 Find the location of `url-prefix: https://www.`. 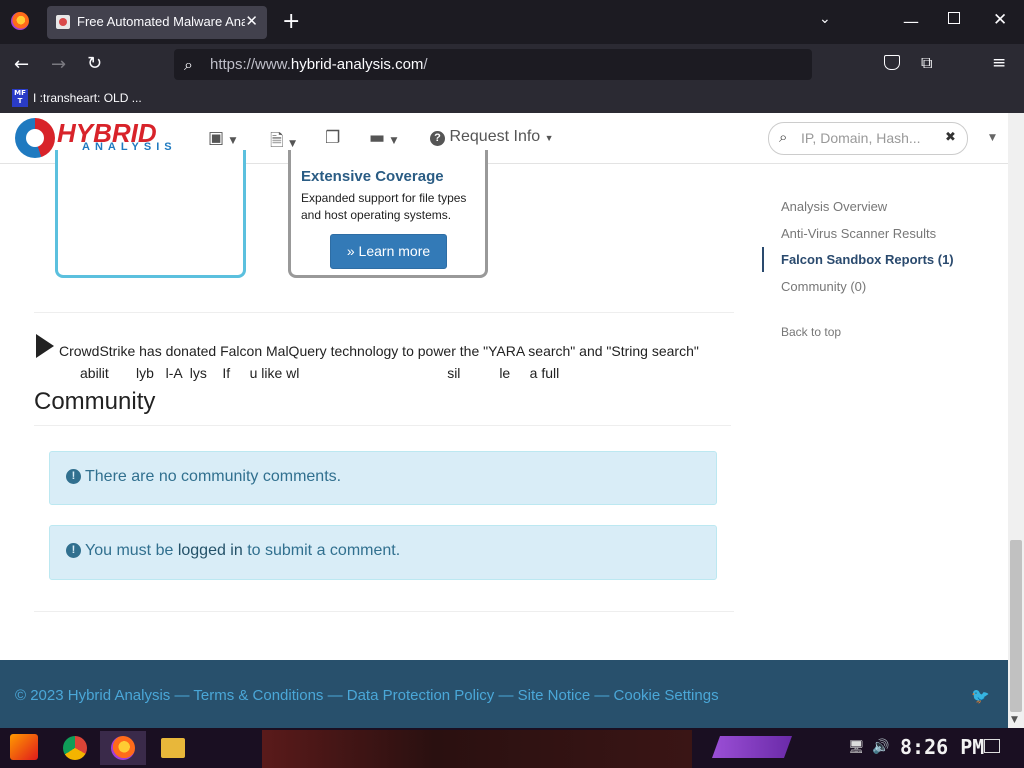

url-prefix: https://www. is located at coordinates (250, 64).